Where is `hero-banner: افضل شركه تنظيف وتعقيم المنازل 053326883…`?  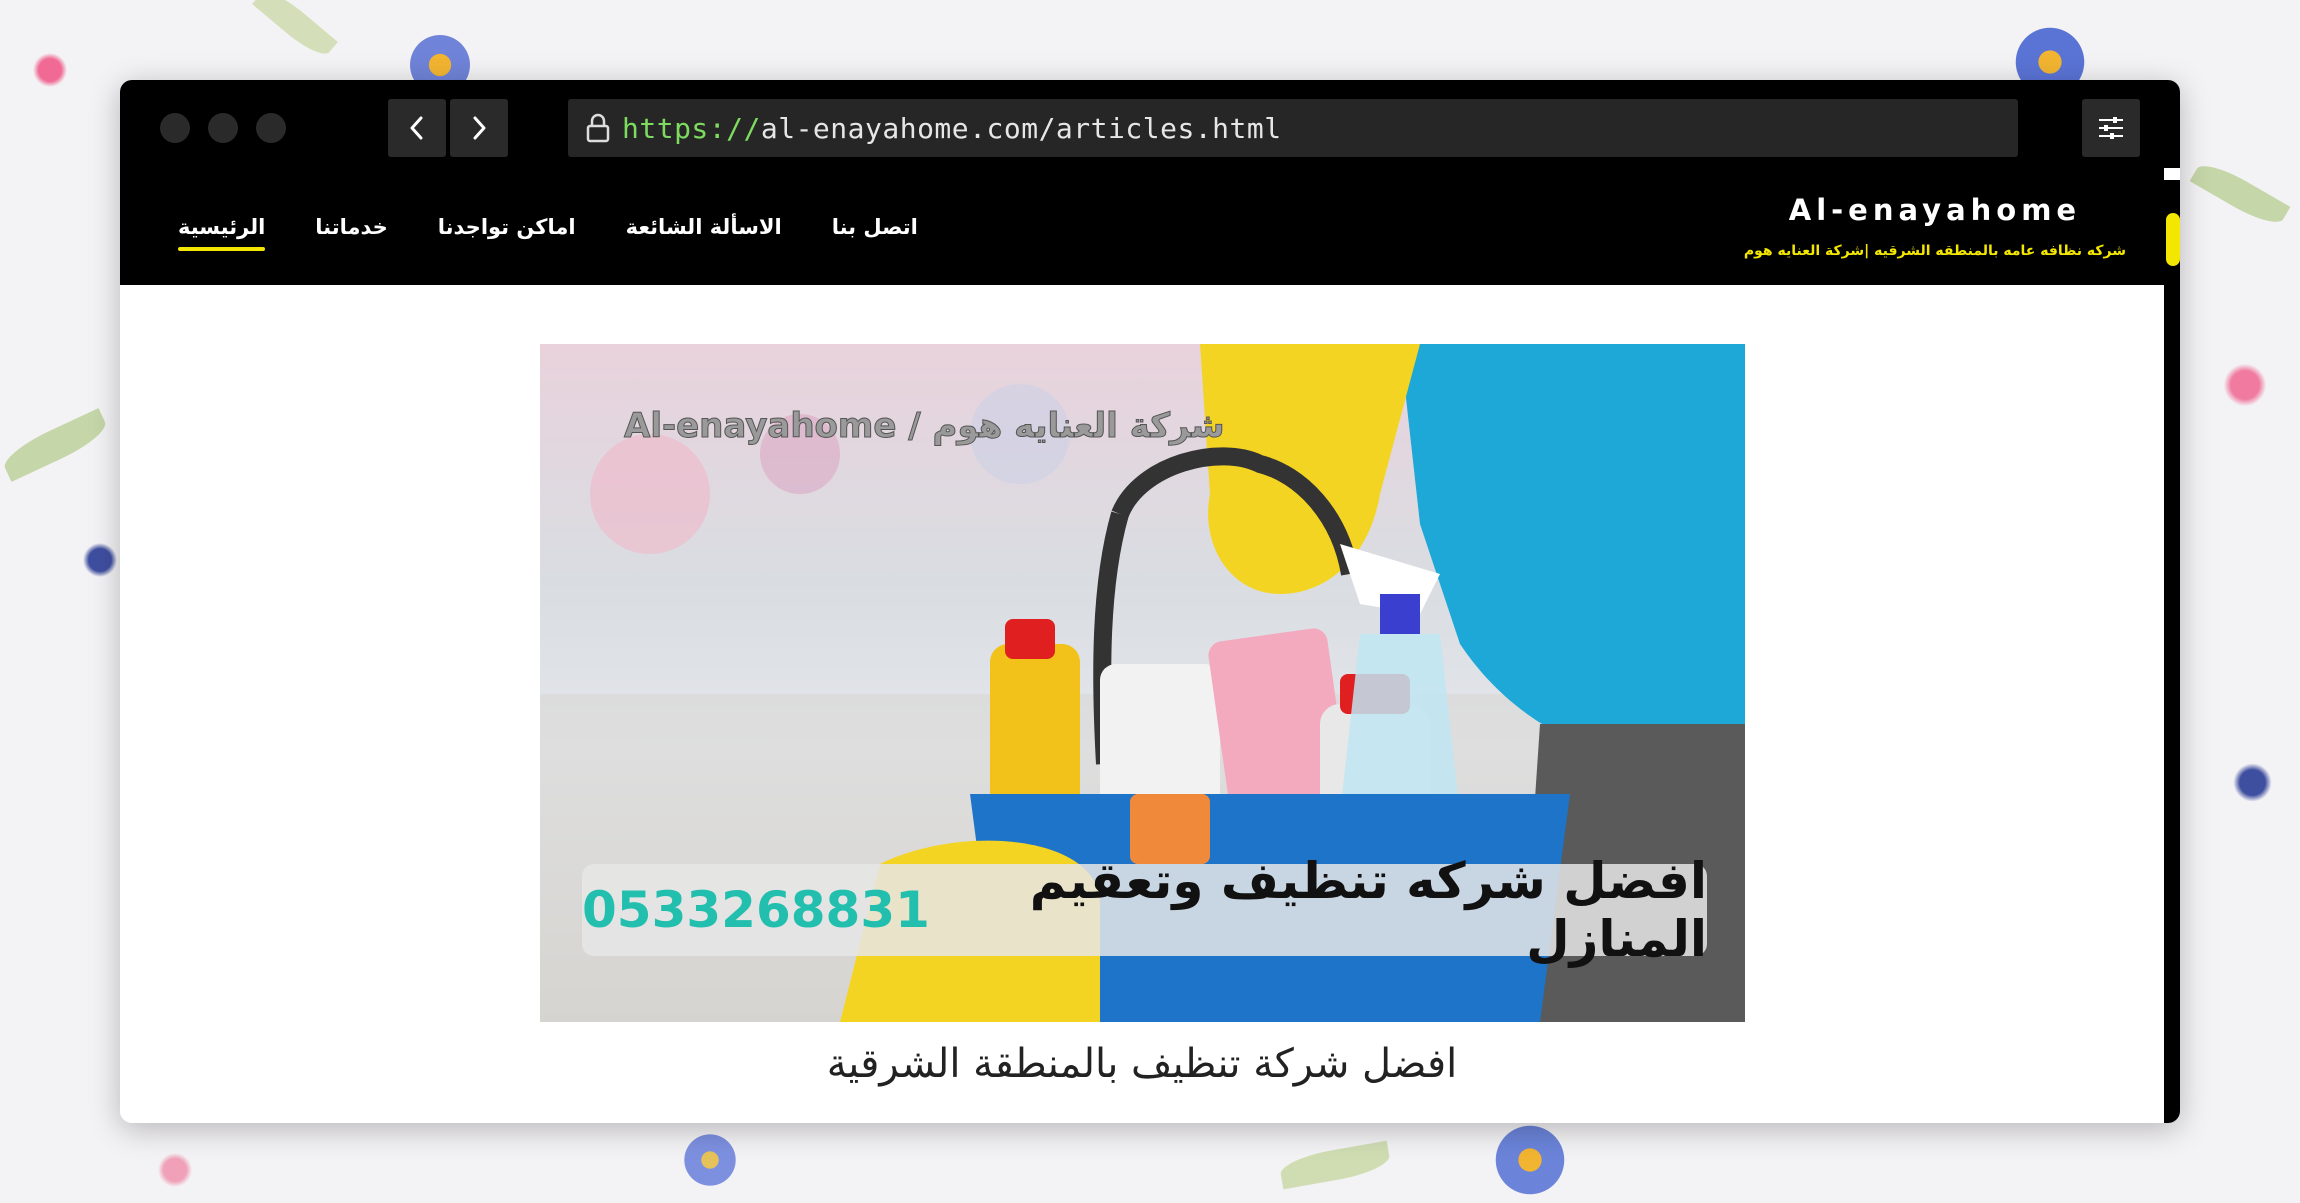 hero-banner: افضل شركه تنظيف وتعقيم المنازل 053326883… is located at coordinates (1144, 910).